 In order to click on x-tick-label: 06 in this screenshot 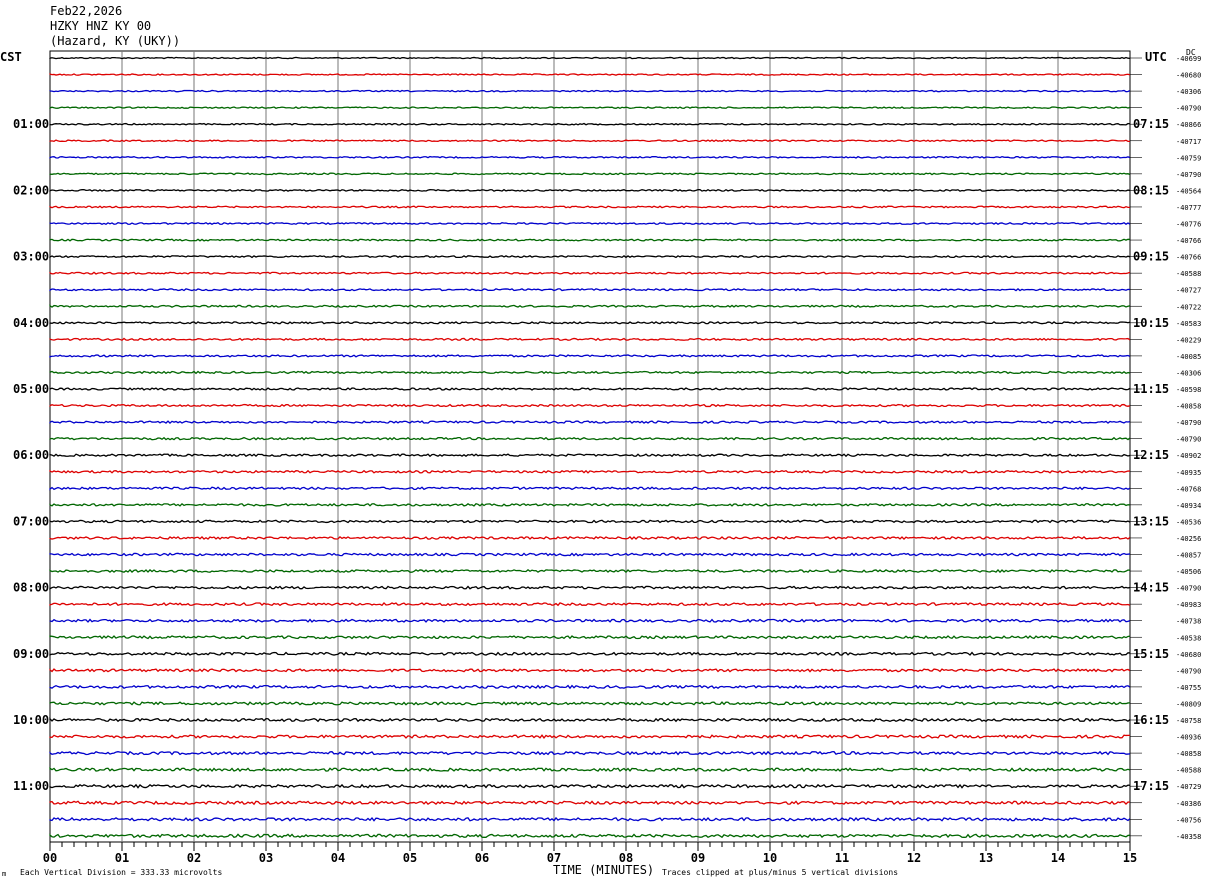, I will do `click(482, 858)`.